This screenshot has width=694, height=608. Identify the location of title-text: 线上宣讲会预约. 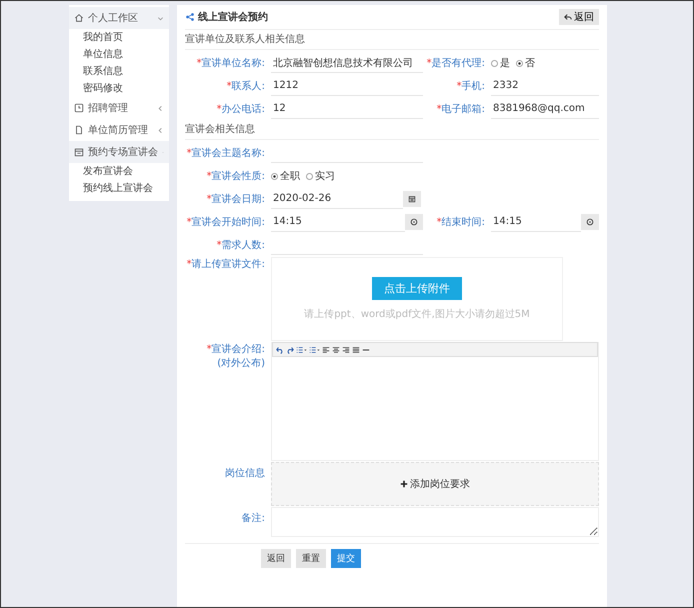
(233, 17).